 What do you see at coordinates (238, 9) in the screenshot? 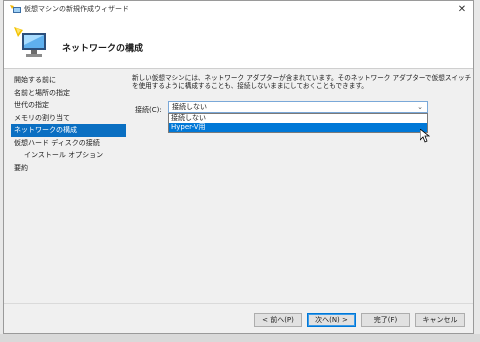
I see `title-bar: 仮想マシンの新規作成ウィザード ✕` at bounding box center [238, 9].